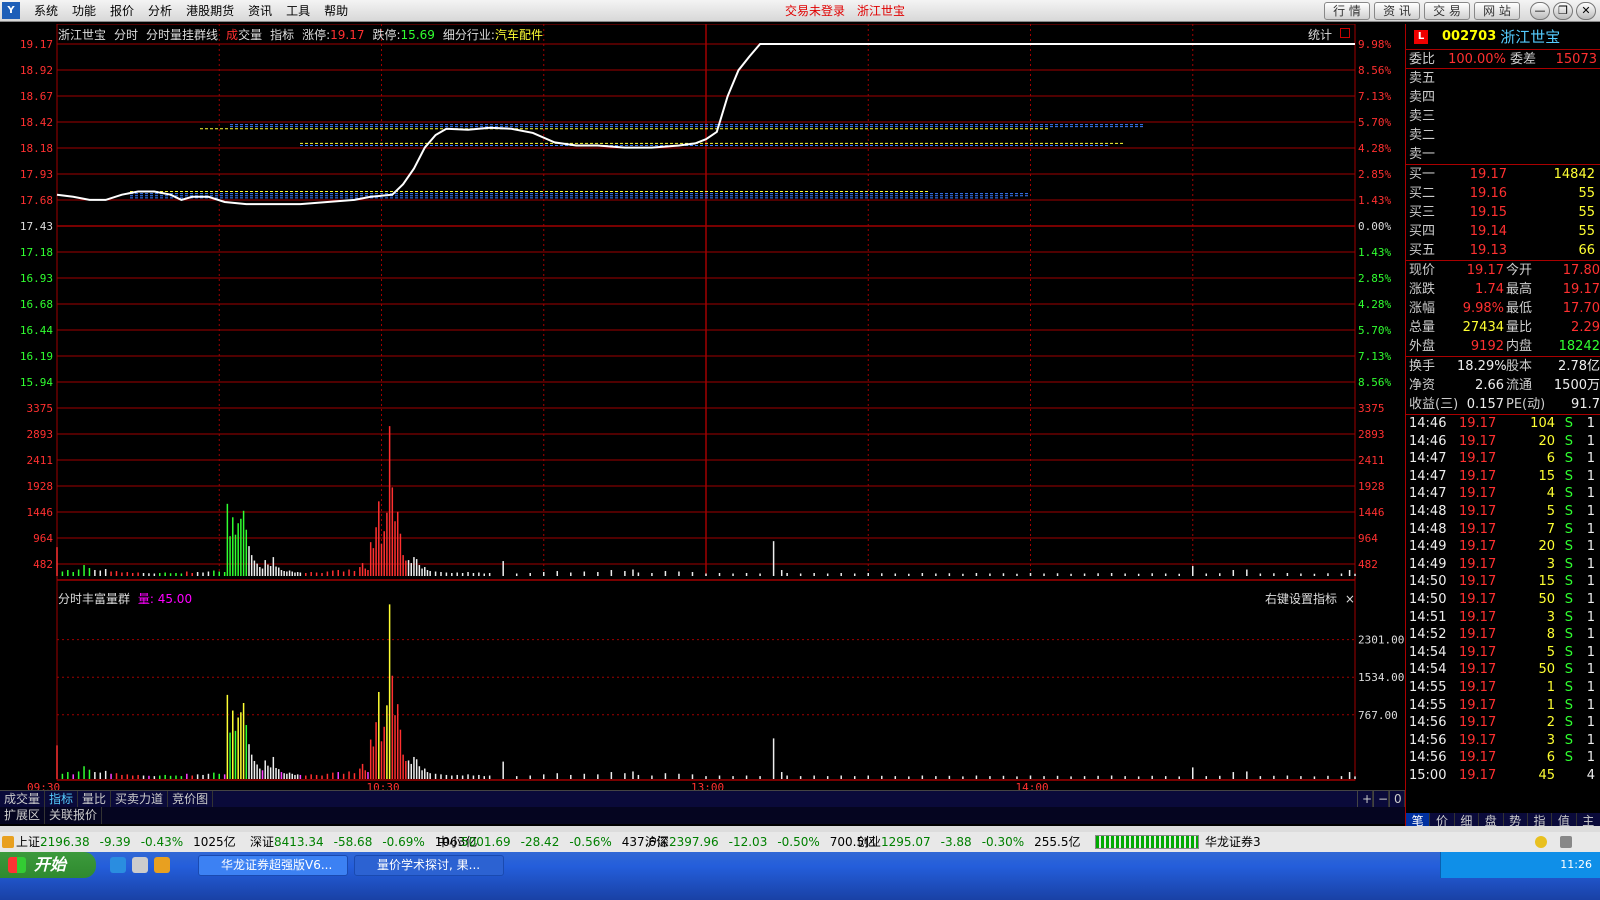 This screenshot has width=1600, height=900. What do you see at coordinates (1503, 582) in the screenshot?
I see `tick-trade-row: 14:50 19.17 15 S 1` at bounding box center [1503, 582].